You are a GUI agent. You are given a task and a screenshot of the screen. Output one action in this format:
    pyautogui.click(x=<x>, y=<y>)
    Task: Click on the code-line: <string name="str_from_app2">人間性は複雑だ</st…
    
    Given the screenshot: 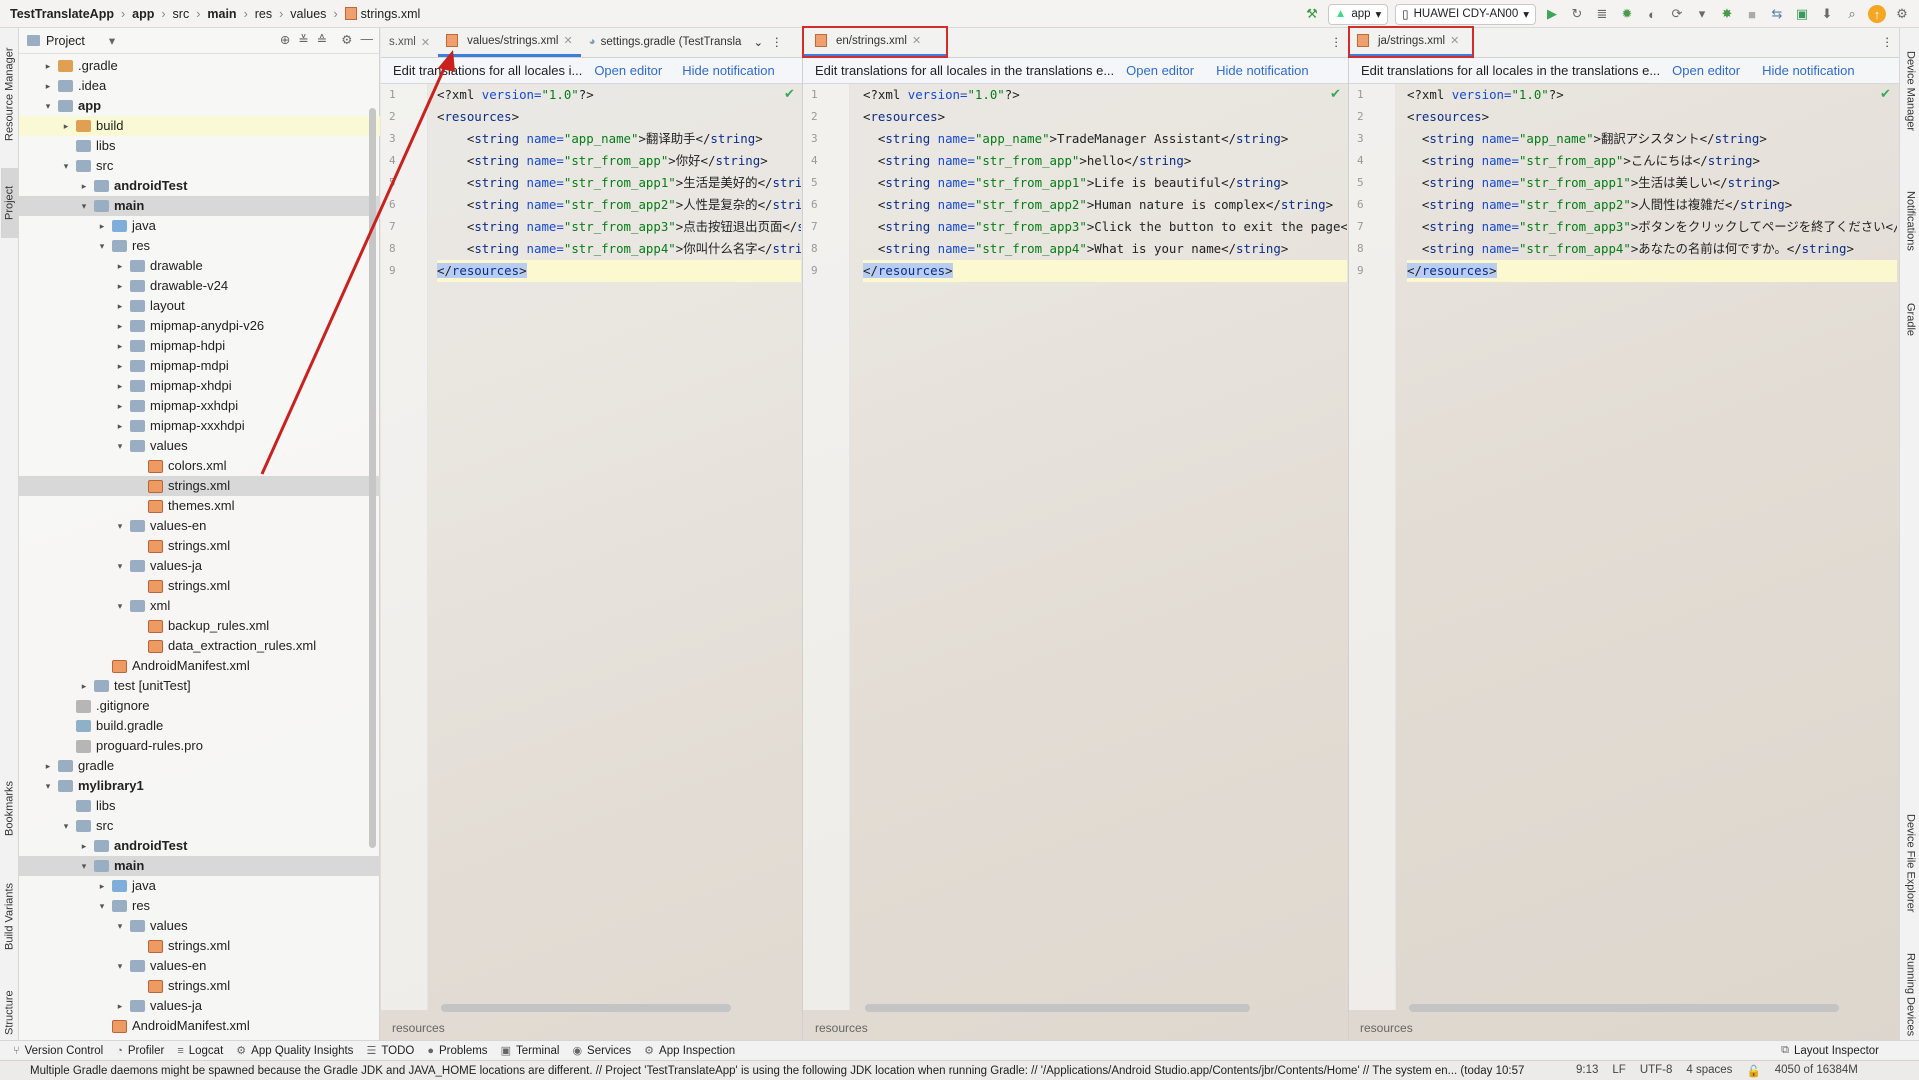 What is the action you would take?
    pyautogui.click(x=1652, y=205)
    